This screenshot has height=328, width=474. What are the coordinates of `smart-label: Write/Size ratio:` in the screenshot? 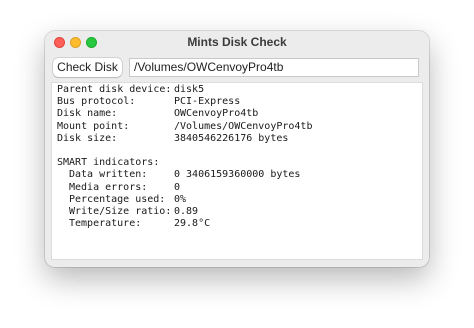 It's located at (120, 211).